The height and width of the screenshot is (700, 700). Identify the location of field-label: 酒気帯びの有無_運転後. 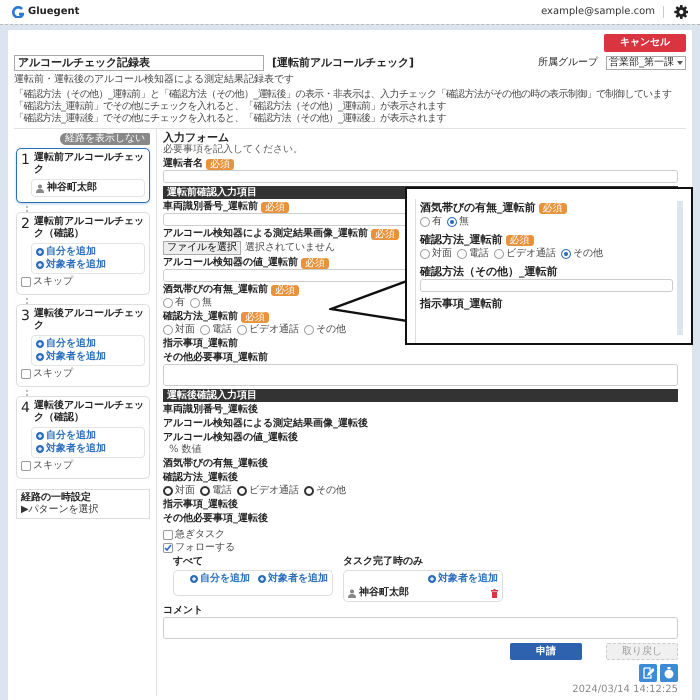
(215, 464).